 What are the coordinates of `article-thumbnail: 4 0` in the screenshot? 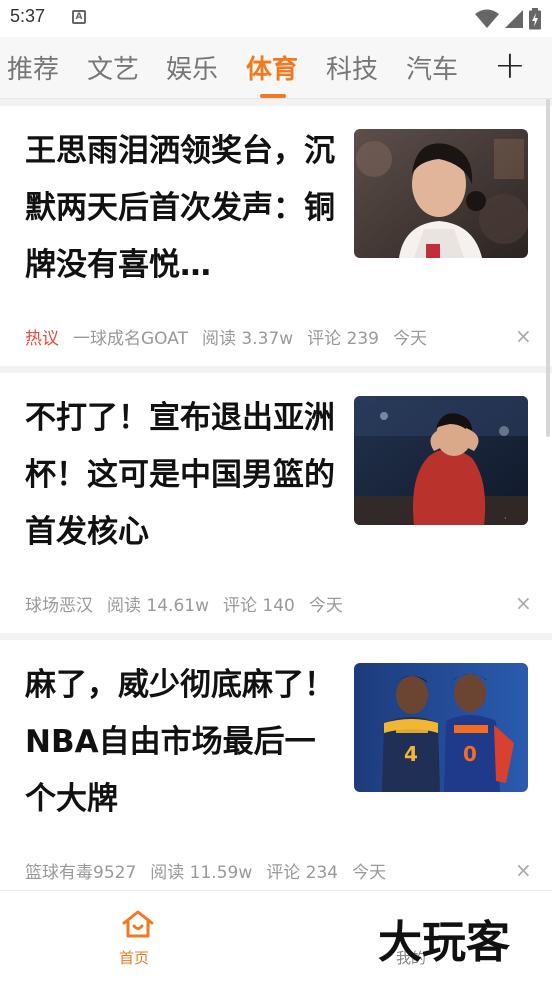 It's located at (441, 727).